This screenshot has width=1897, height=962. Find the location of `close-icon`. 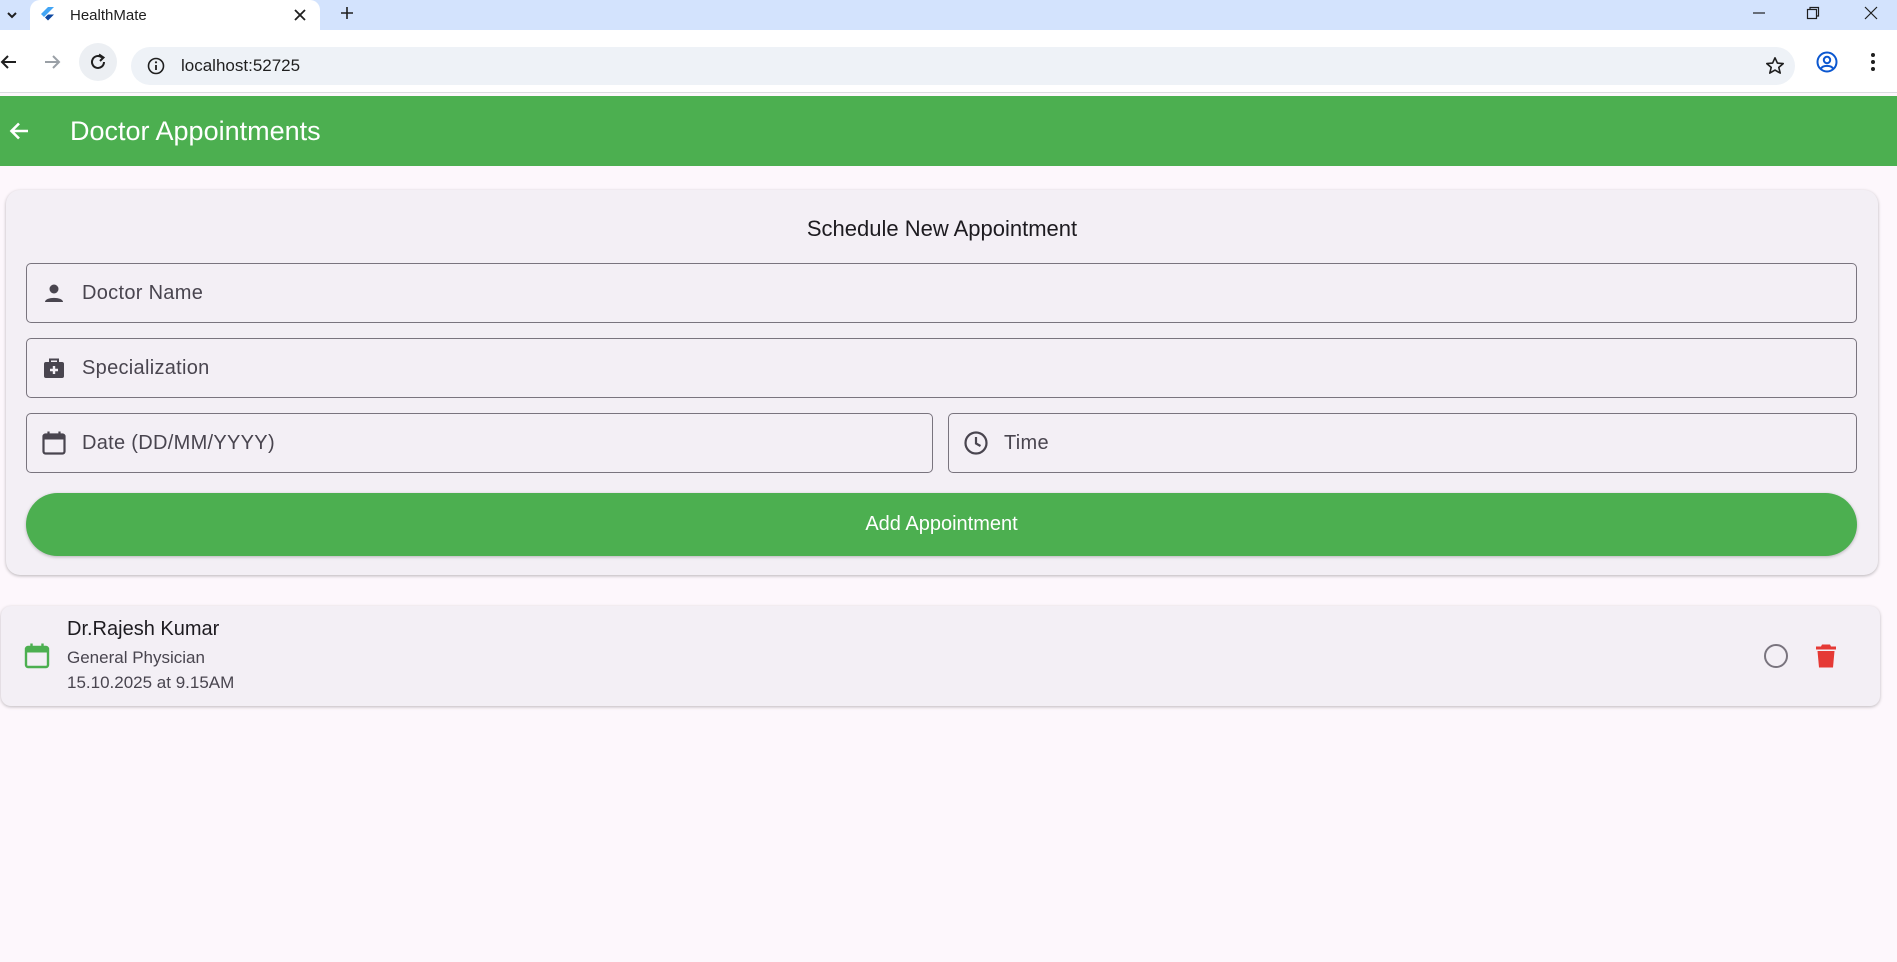

close-icon is located at coordinates (1871, 13).